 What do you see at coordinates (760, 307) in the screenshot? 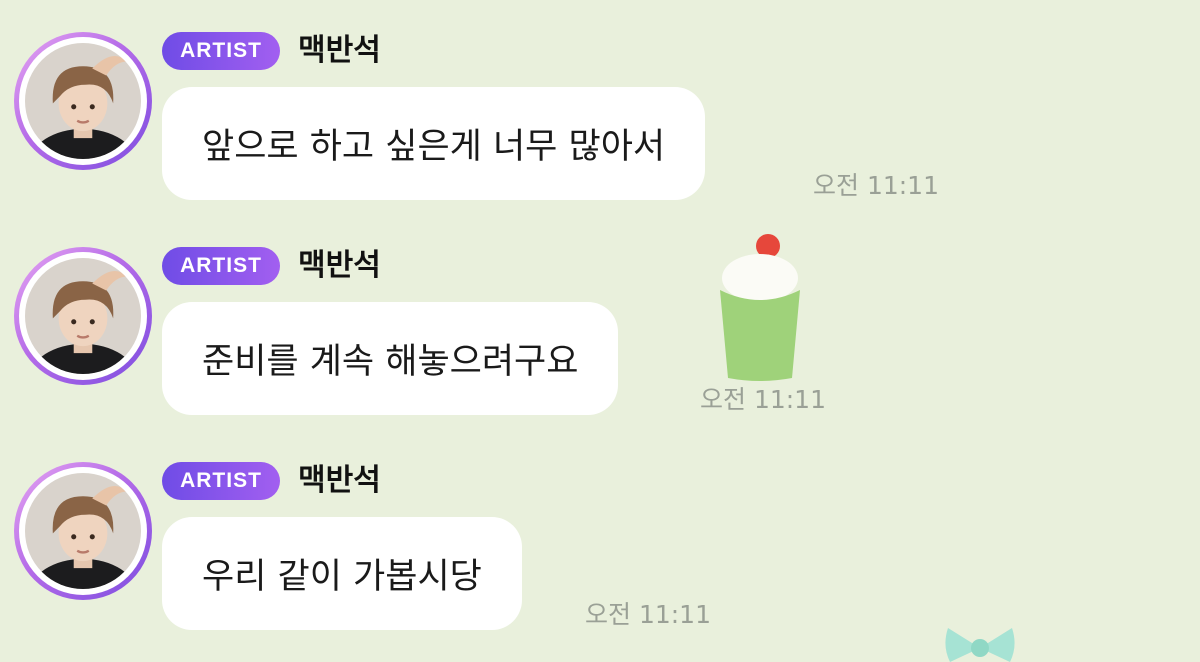
I see `cupcake-sticker-icon` at bounding box center [760, 307].